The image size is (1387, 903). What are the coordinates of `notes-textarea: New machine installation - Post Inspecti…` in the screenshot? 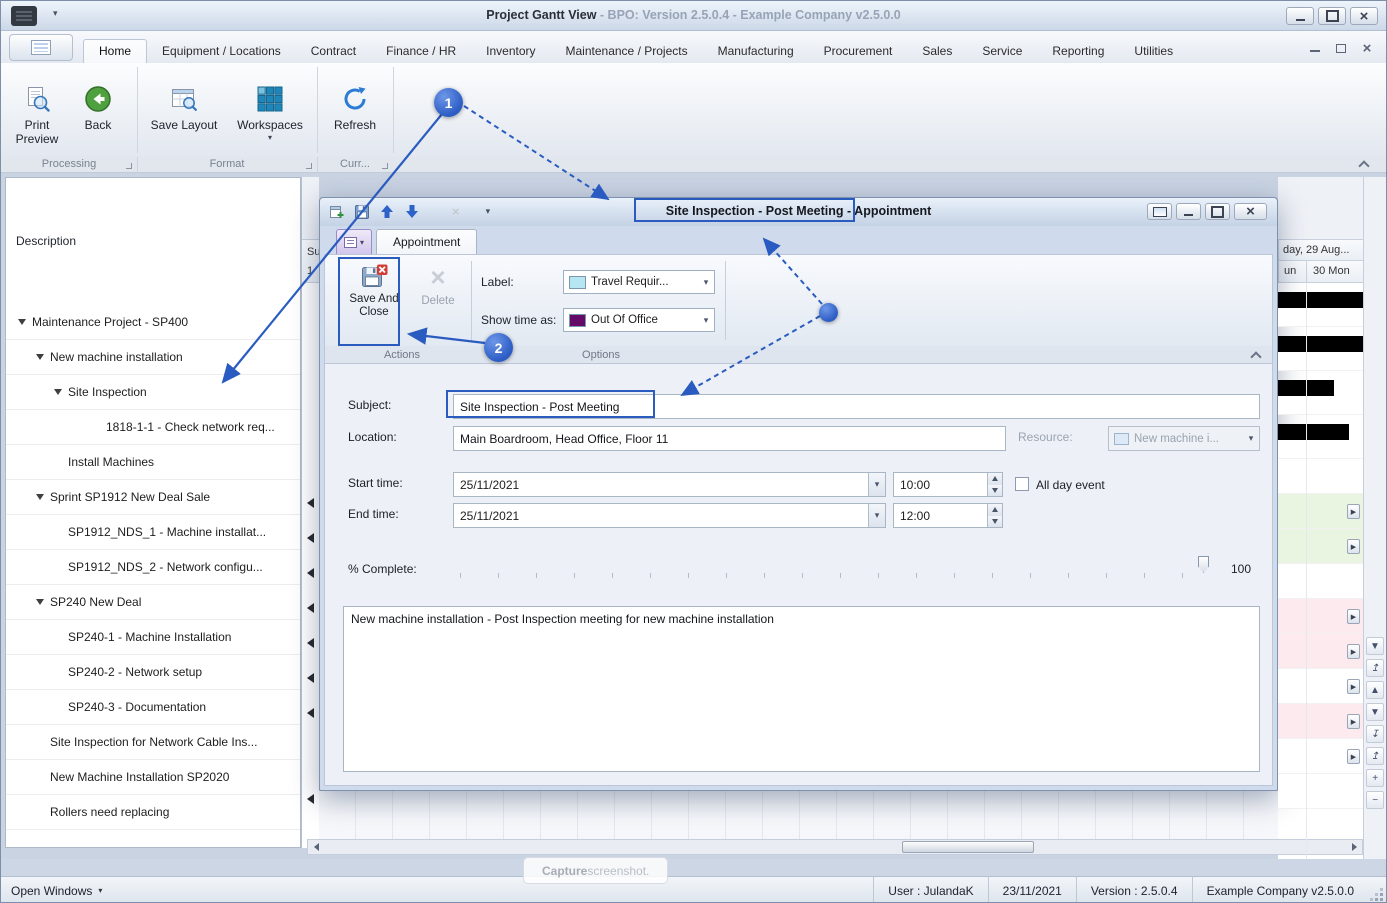 It's located at (801, 689).